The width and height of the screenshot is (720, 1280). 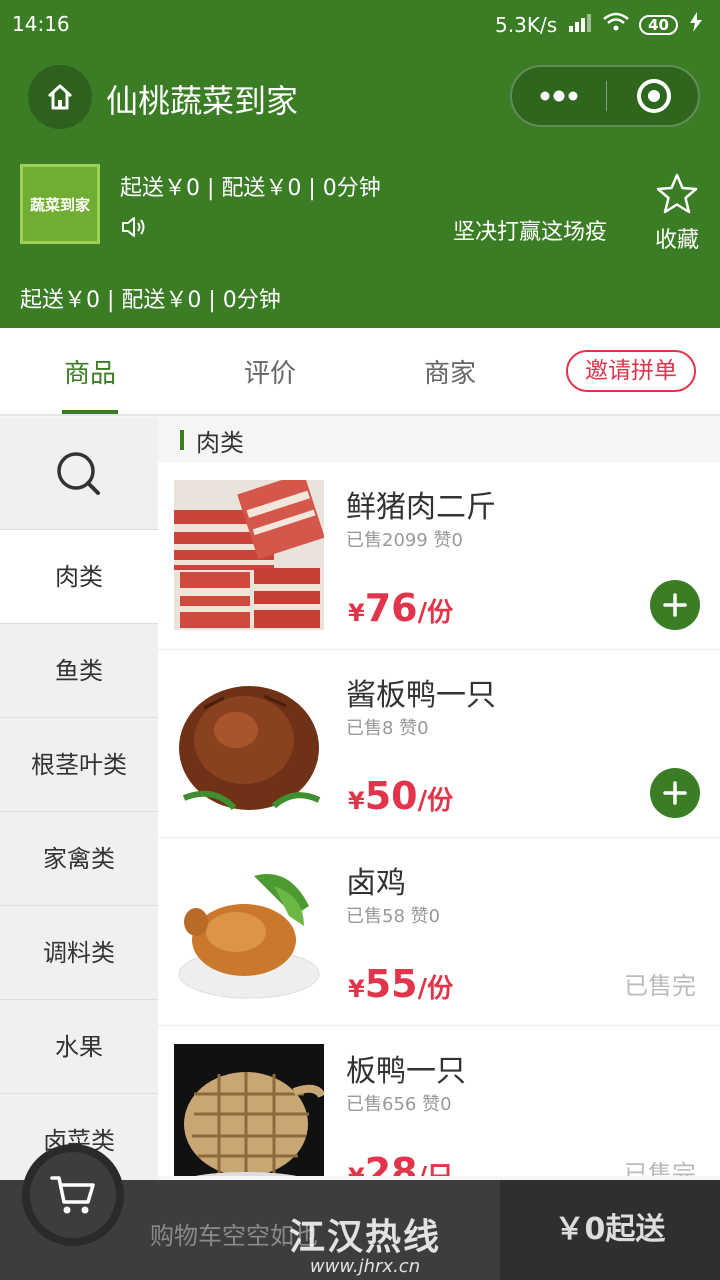 I want to click on sidebar-item-meat: 肉类, so click(x=79, y=577).